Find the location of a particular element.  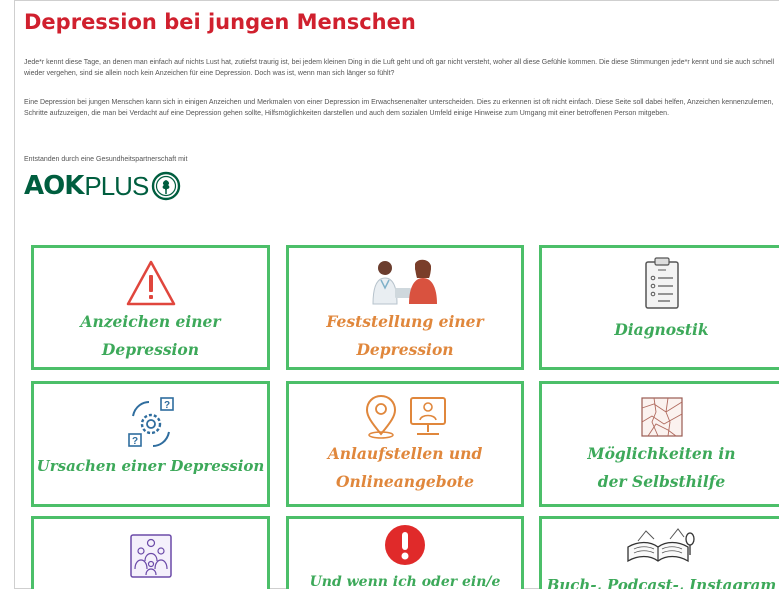

tile-label: Diagnostik is located at coordinates (661, 330).